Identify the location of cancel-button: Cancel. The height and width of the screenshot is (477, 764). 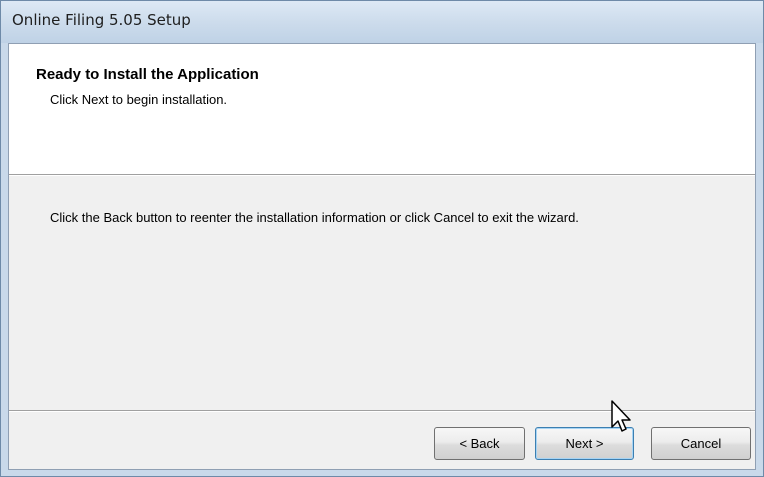
(701, 443).